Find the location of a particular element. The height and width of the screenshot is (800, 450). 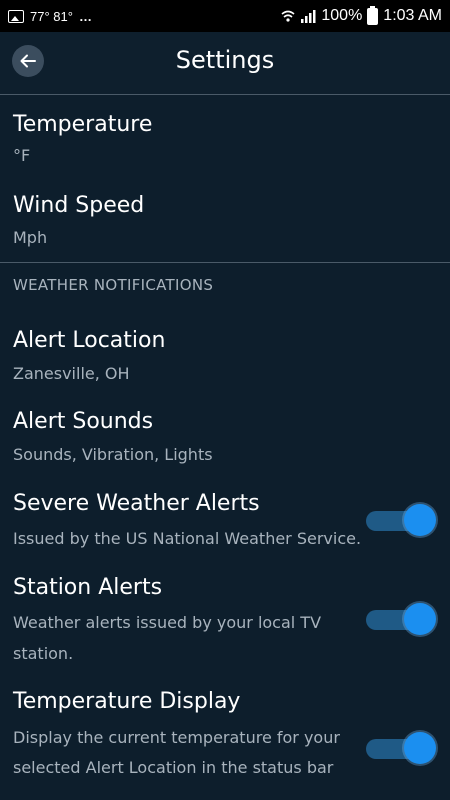

signal-icon is located at coordinates (308, 16).